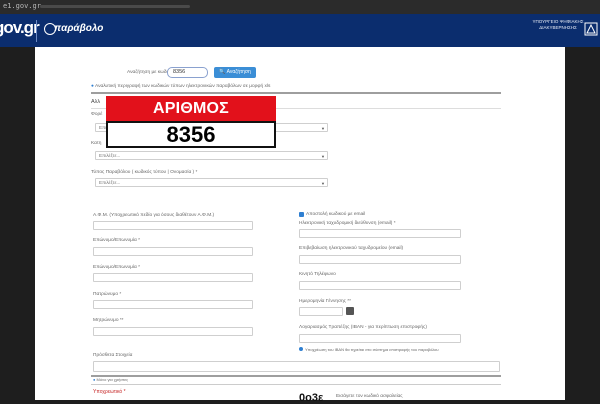  I want to click on search-code-input: 8356, so click(187, 72).